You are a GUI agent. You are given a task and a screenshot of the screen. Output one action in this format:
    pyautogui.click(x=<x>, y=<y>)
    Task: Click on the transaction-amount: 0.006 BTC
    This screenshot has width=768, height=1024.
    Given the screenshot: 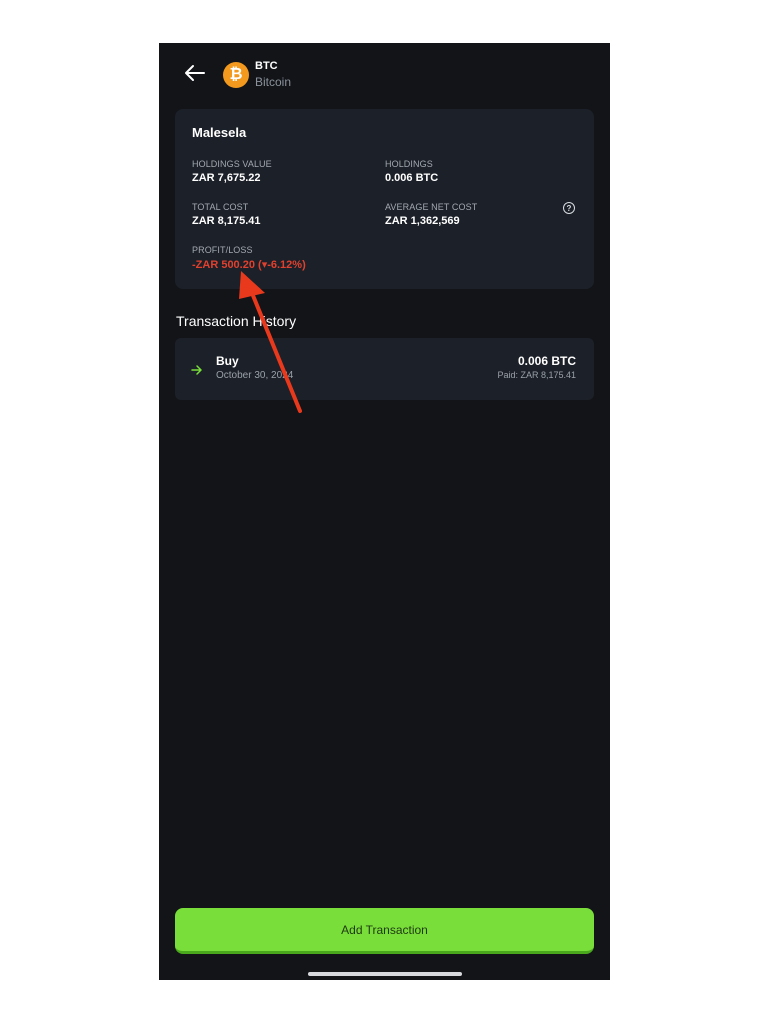 What is the action you would take?
    pyautogui.click(x=546, y=361)
    